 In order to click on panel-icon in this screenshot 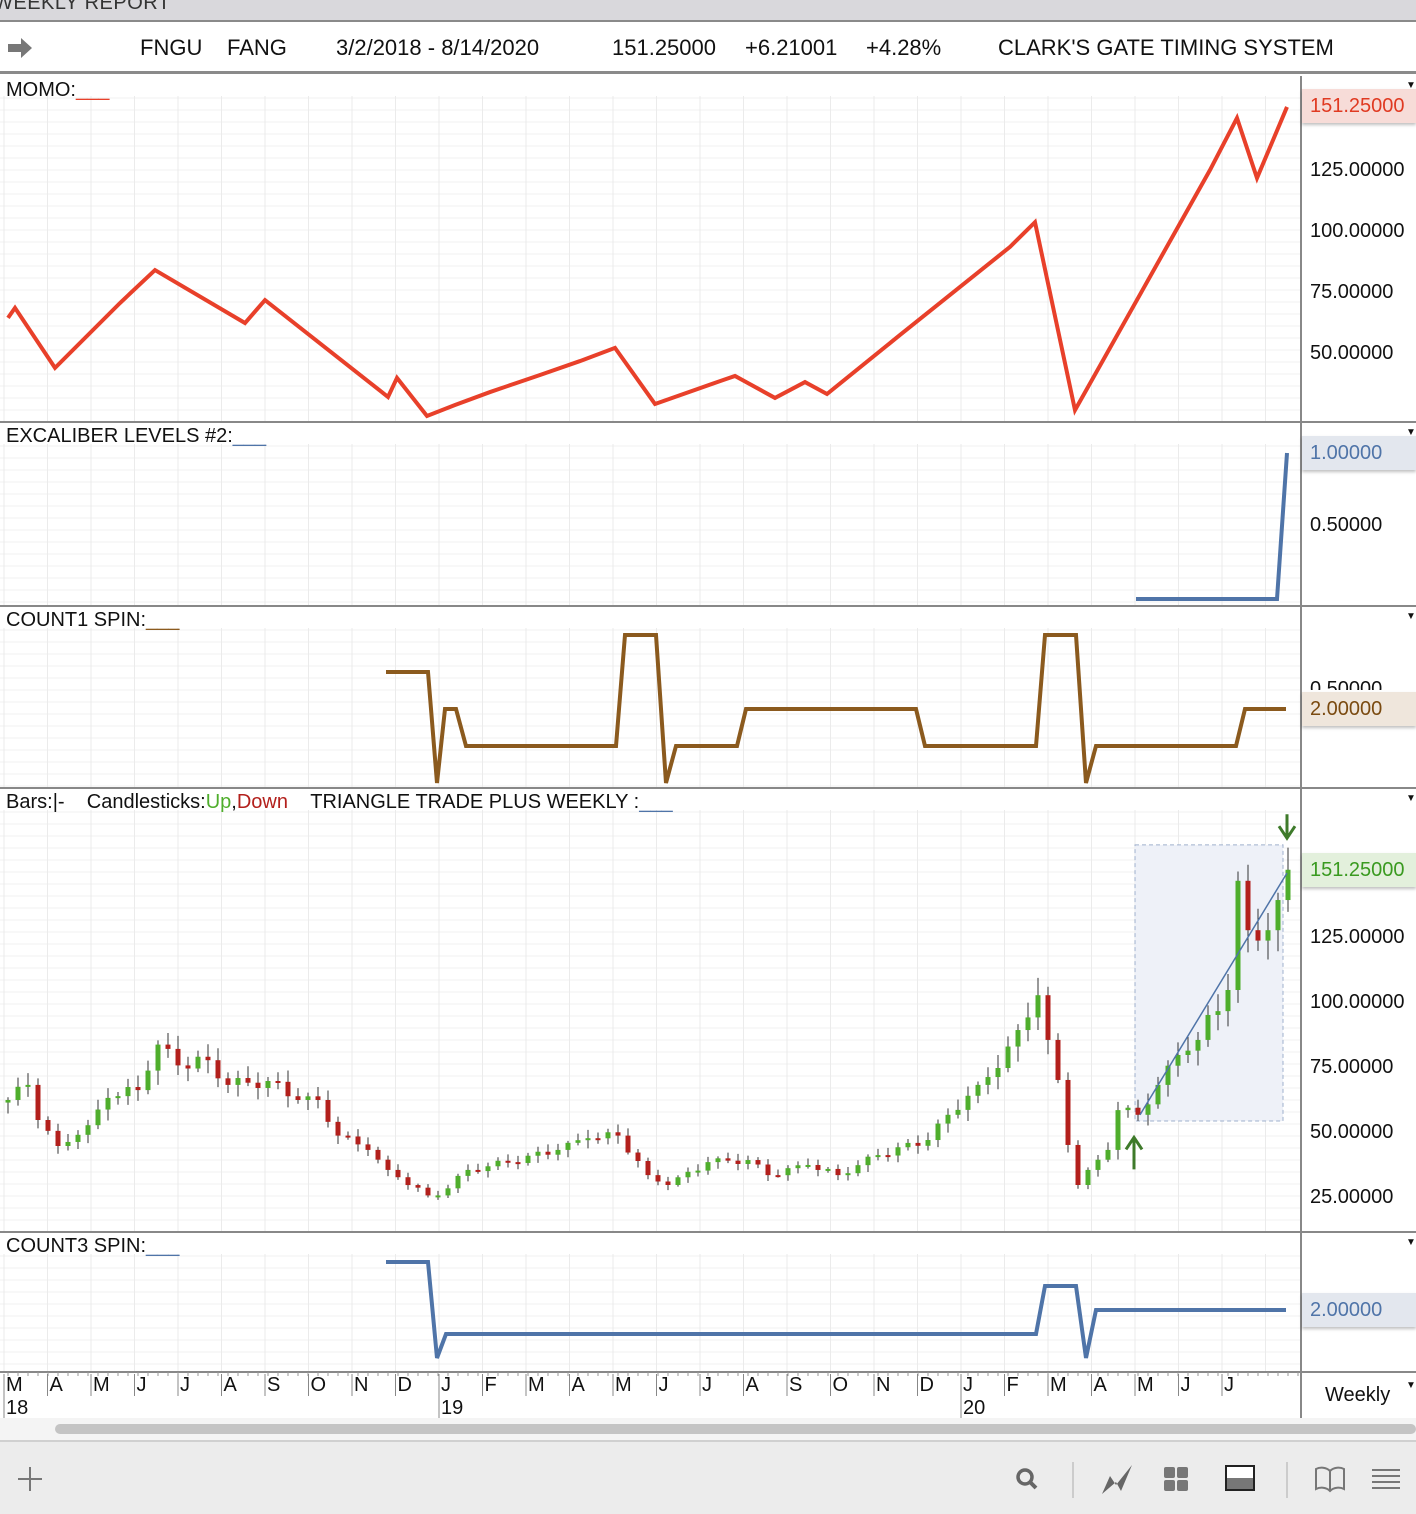, I will do `click(1241, 1479)`.